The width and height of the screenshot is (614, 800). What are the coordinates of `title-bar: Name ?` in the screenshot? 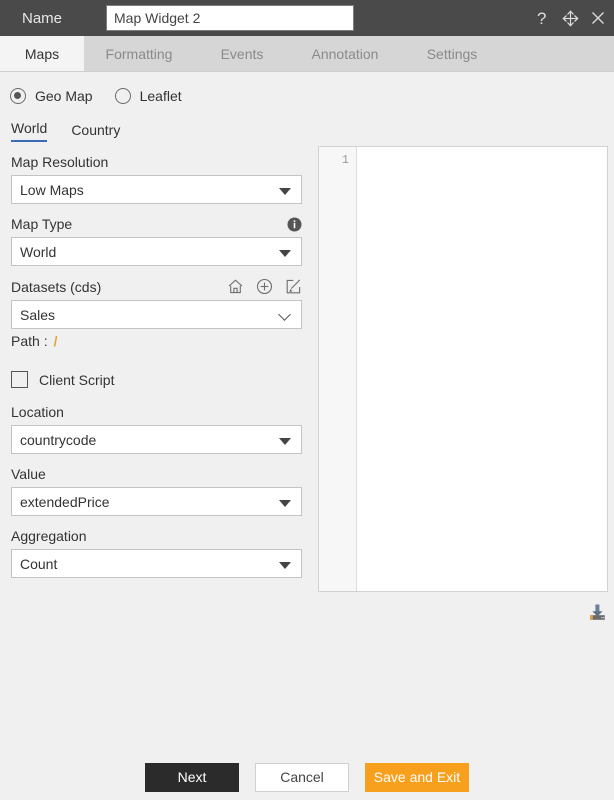 It's located at (307, 18).